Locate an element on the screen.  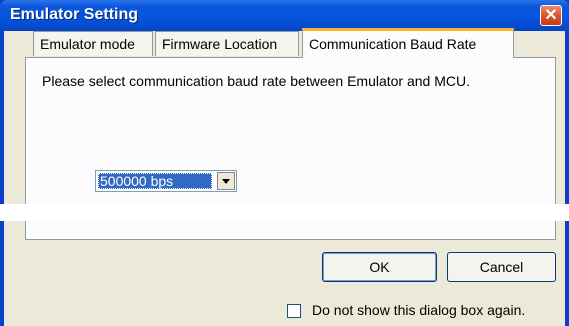
baud-rate-value: 500000 bps is located at coordinates (155, 181).